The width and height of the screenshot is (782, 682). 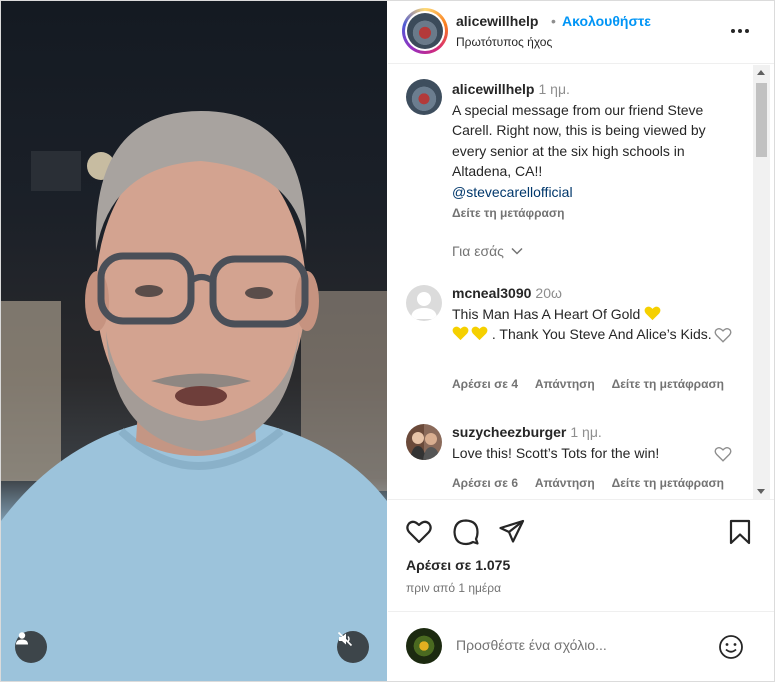 What do you see at coordinates (740, 532) in the screenshot?
I see `bookmark-icon` at bounding box center [740, 532].